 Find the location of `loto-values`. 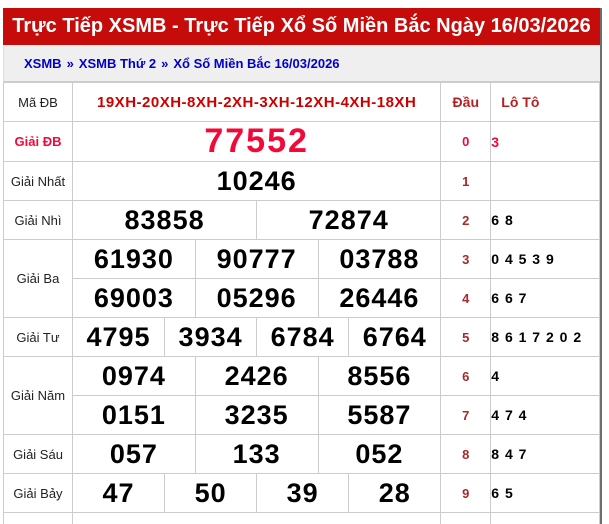

loto-values is located at coordinates (545, 181).